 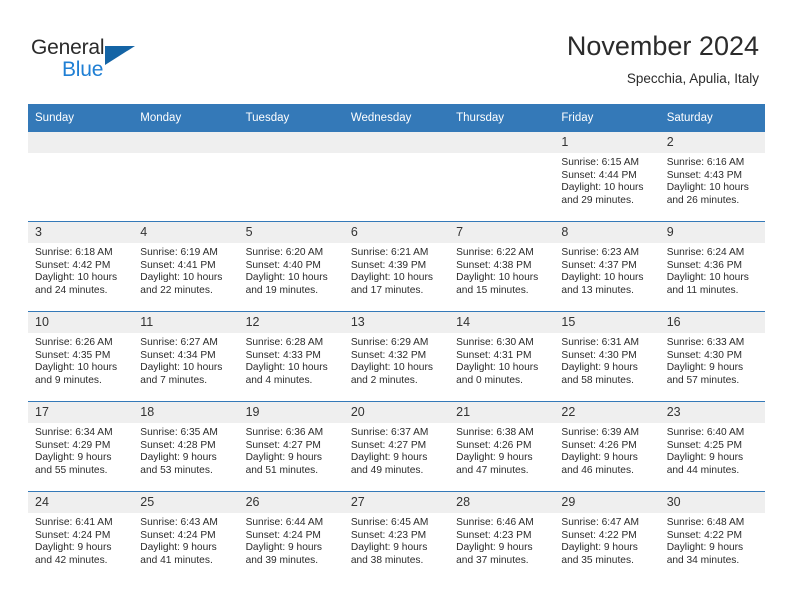 What do you see at coordinates (502, 412) in the screenshot?
I see `day-number: 21` at bounding box center [502, 412].